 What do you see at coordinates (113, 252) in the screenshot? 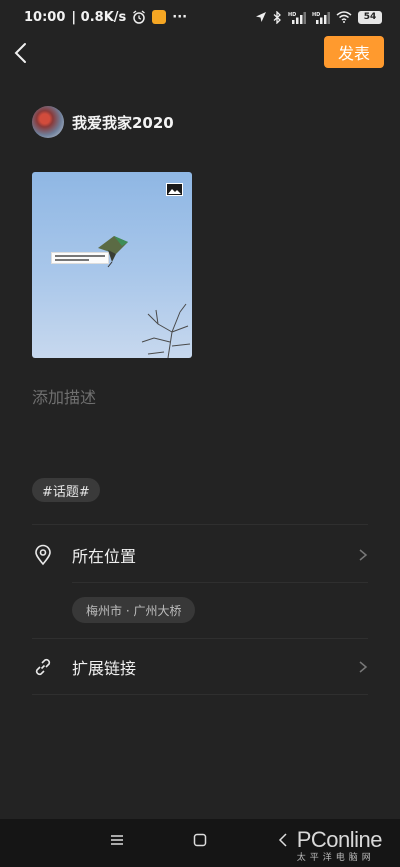
I see `kite-figure` at bounding box center [113, 252].